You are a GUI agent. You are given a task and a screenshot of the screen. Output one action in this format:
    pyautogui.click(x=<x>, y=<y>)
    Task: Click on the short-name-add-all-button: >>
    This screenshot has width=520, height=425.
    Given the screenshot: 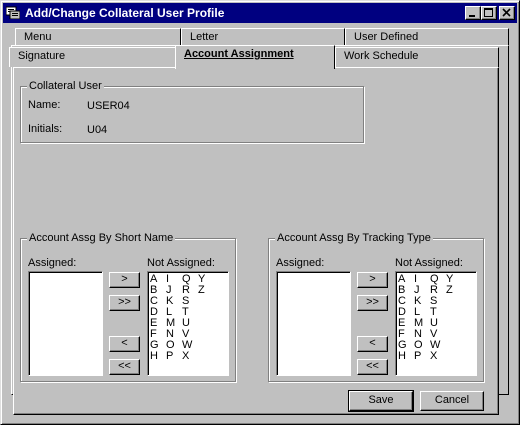 What is the action you would take?
    pyautogui.click(x=124, y=303)
    